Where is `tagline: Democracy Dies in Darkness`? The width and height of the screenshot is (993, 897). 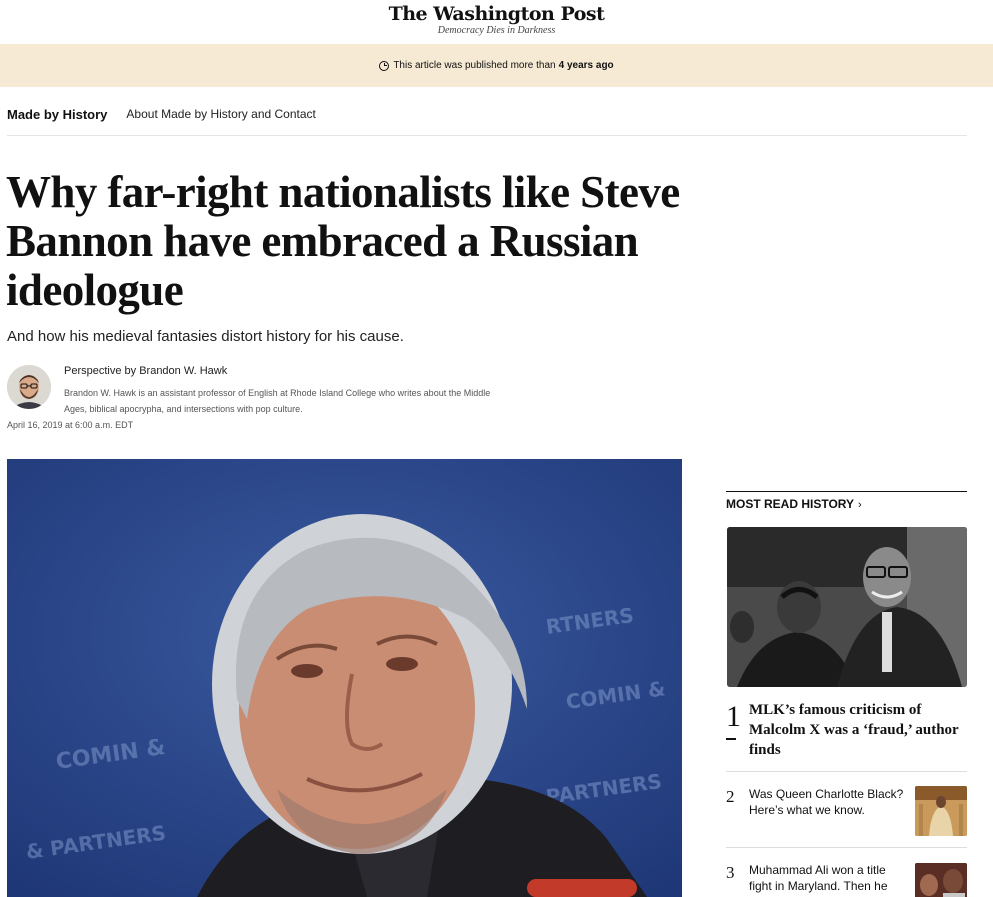
tagline: Democracy Dies in Darkness is located at coordinates (496, 30).